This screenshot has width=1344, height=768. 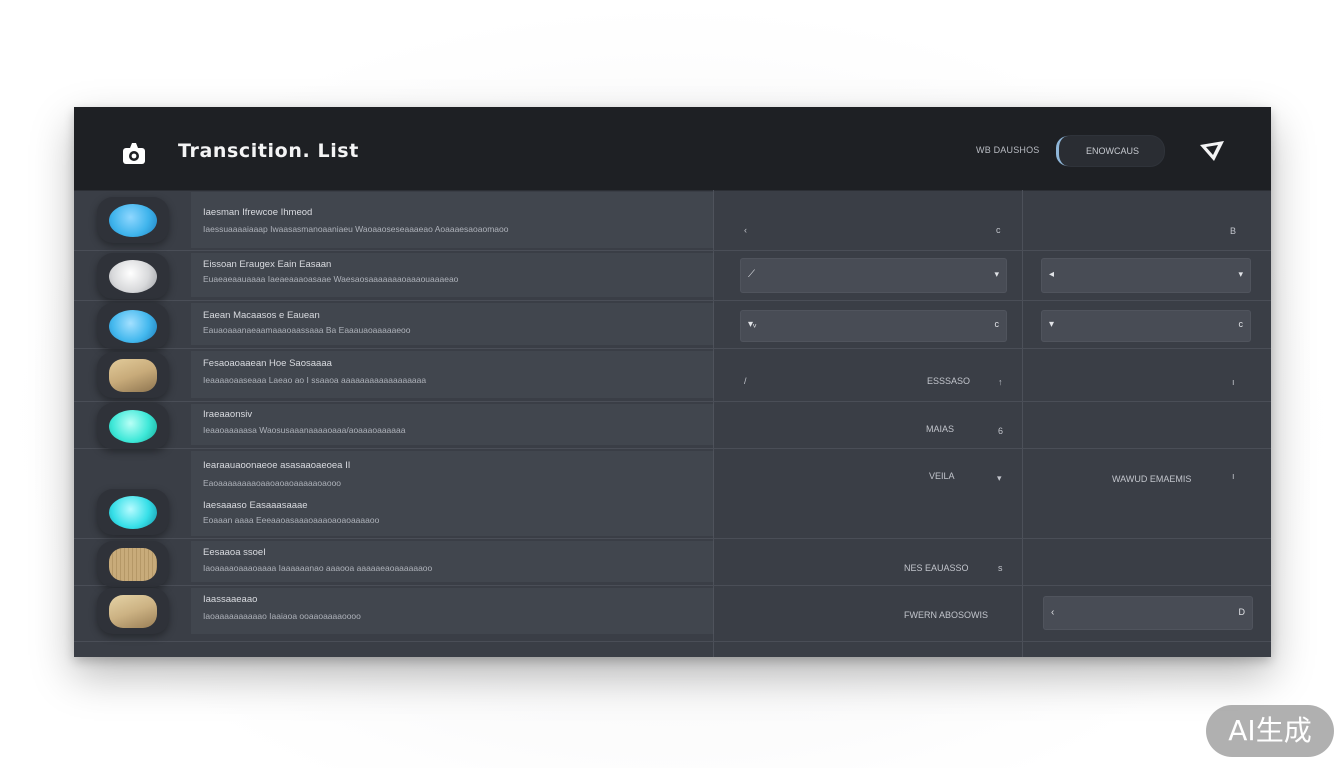 What do you see at coordinates (1000, 382) in the screenshot?
I see `row-value: ↑` at bounding box center [1000, 382].